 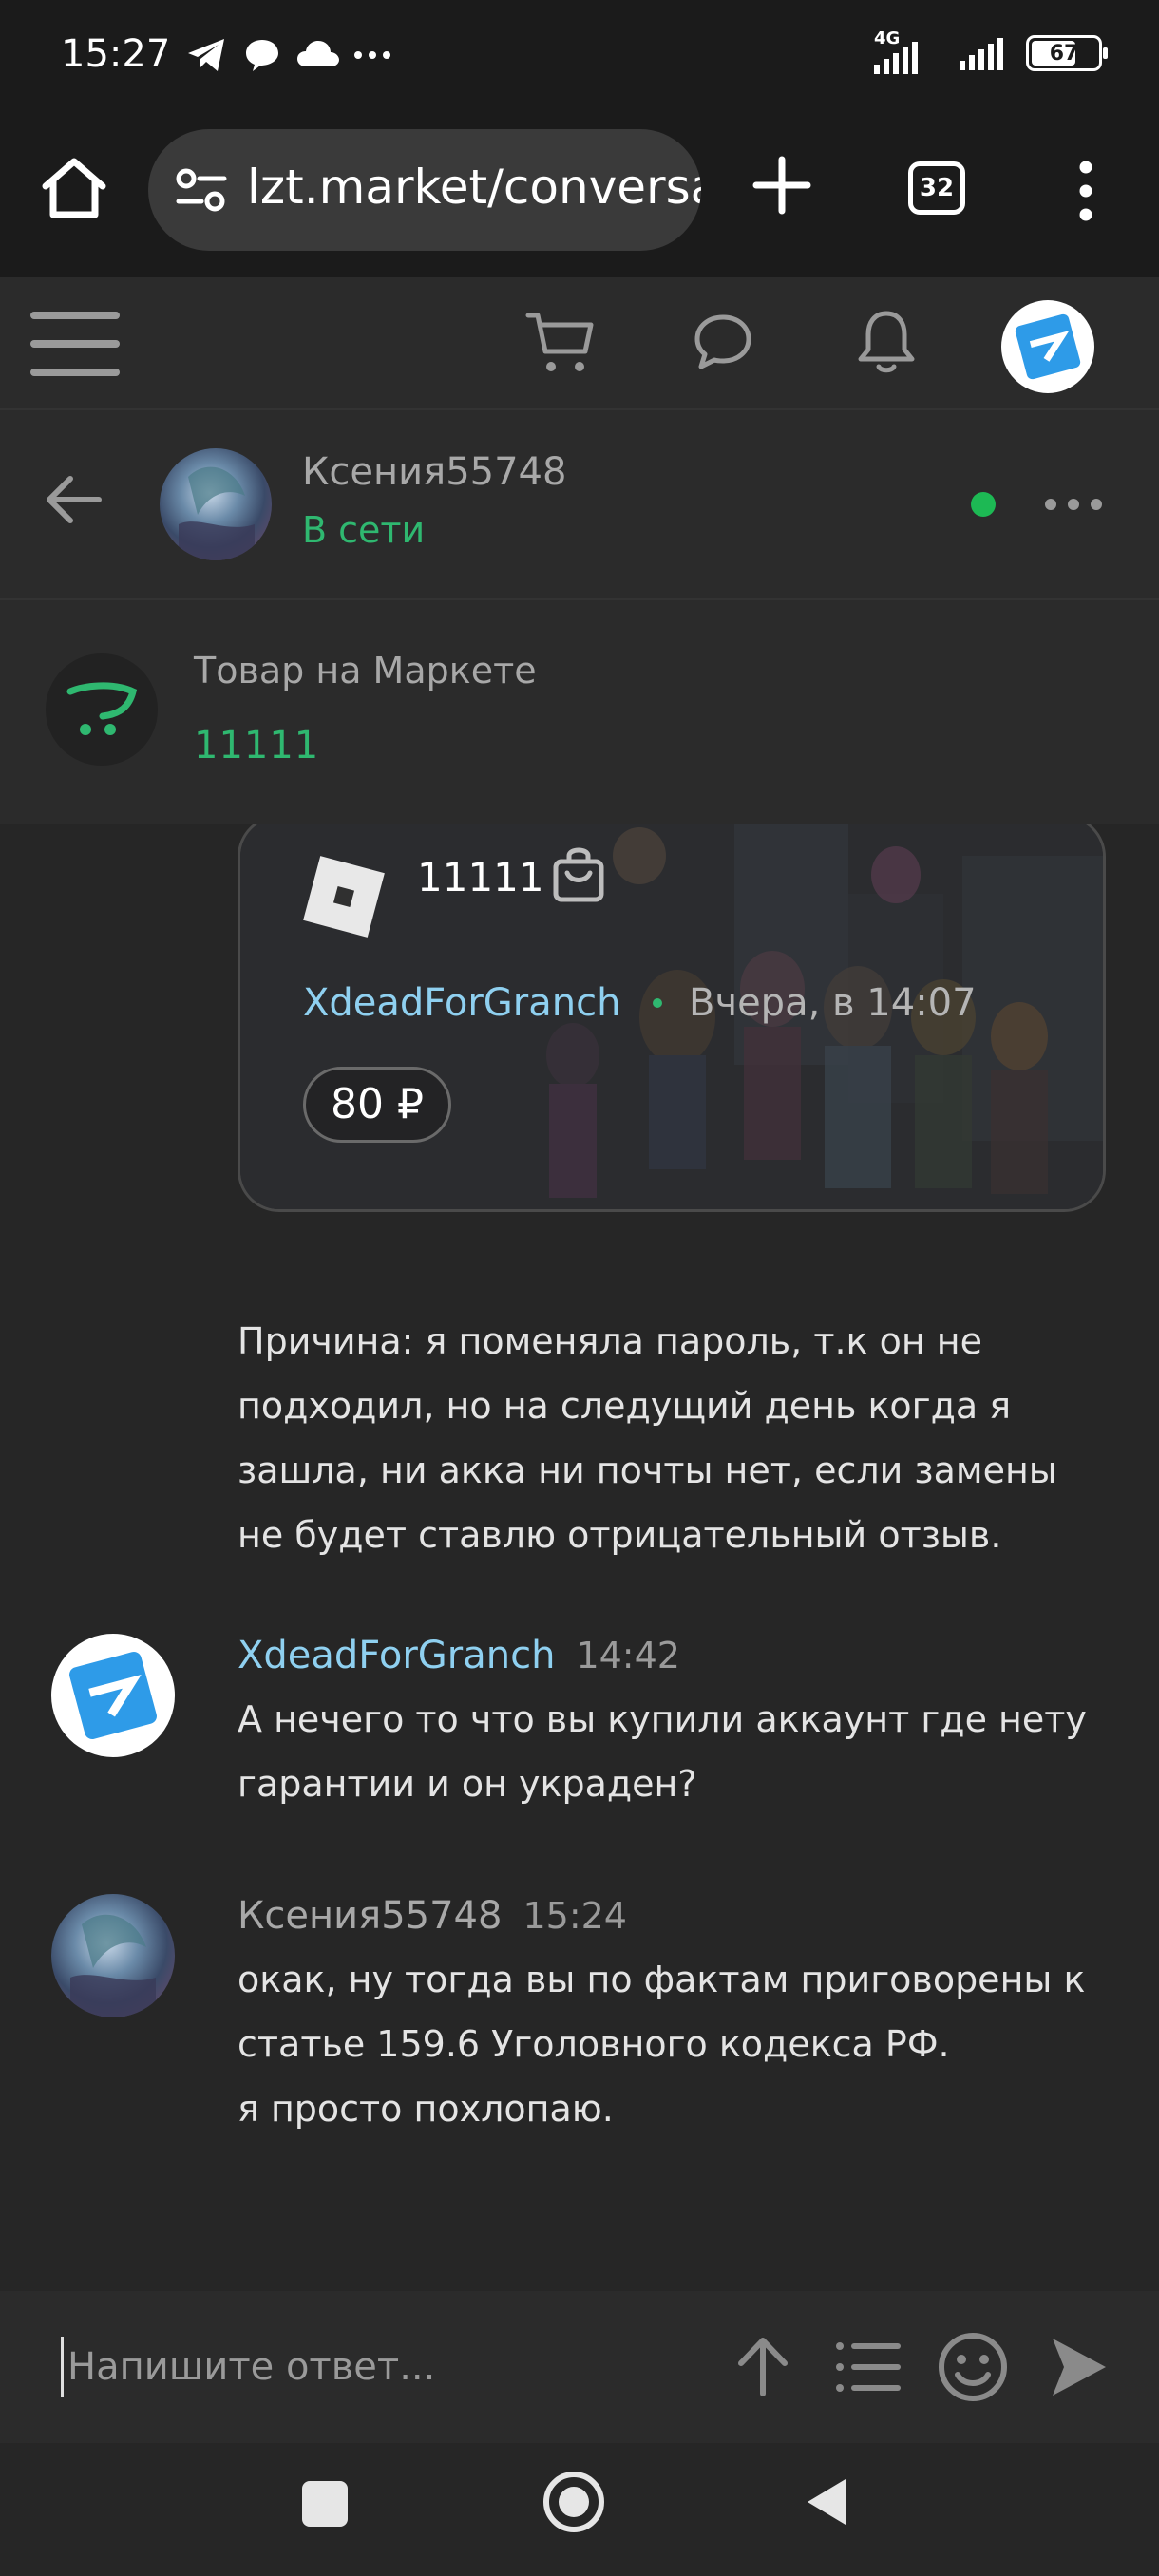 What do you see at coordinates (579, 505) in the screenshot?
I see `conversation-header: Ксения55748 В сети` at bounding box center [579, 505].